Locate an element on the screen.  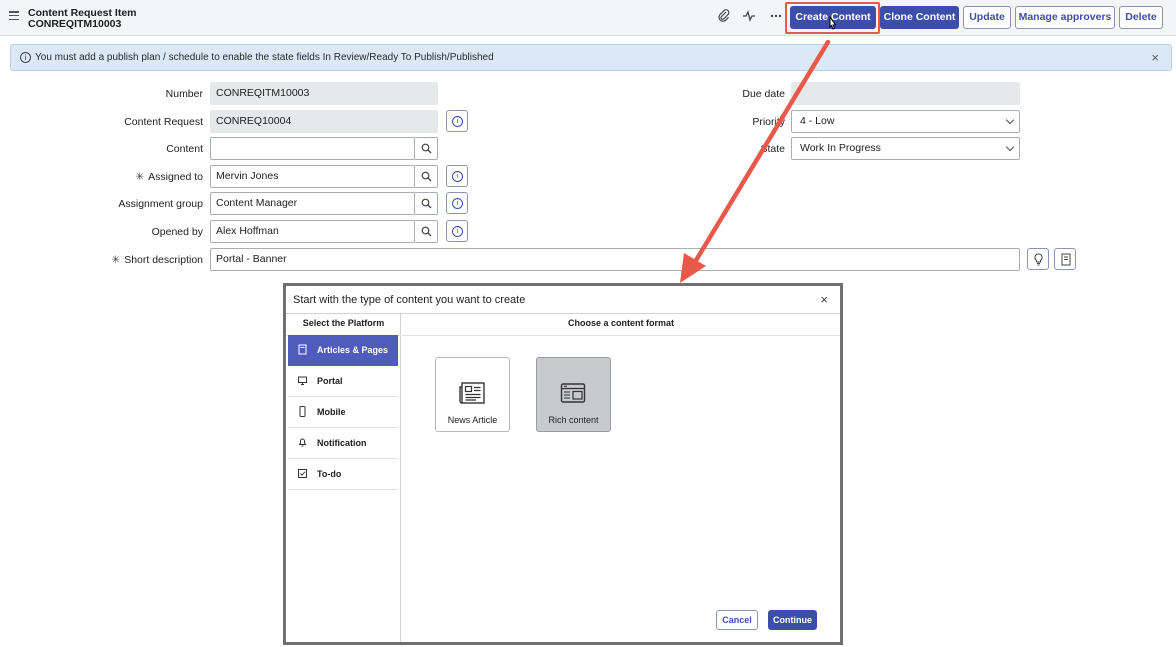
platform-item-notification: Notification is located at coordinates (343, 443).